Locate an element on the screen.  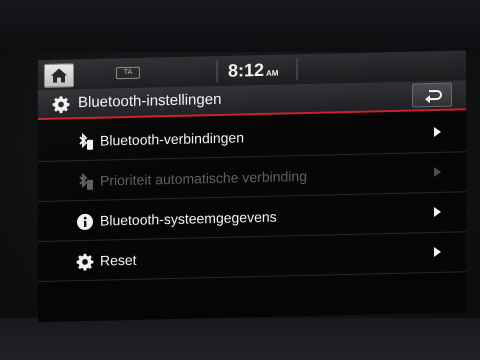
return-arrow-icon is located at coordinates (433, 96).